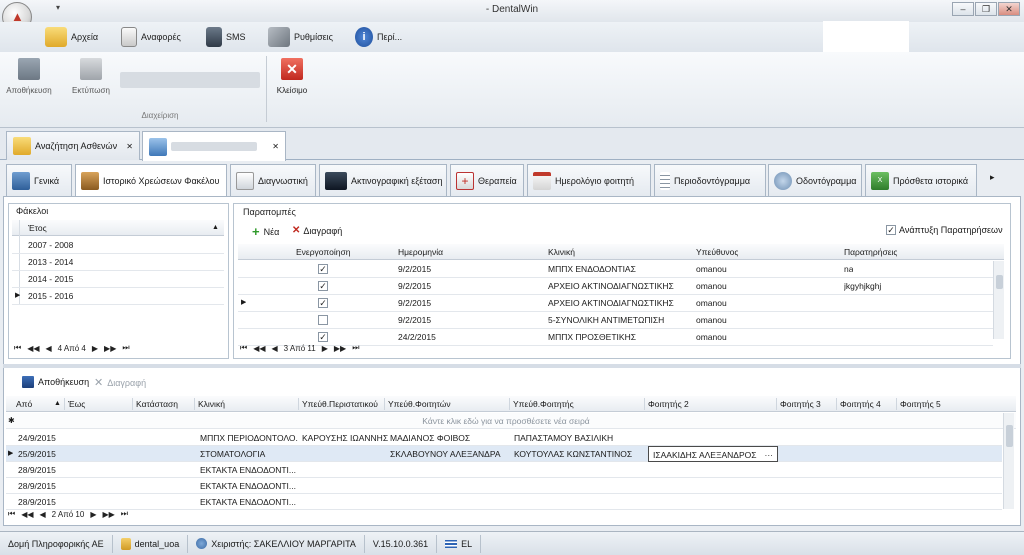 The image size is (1024, 555). Describe the element at coordinates (58, 7) in the screenshot. I see `quick-access-dropdown-icon: ▾` at that location.